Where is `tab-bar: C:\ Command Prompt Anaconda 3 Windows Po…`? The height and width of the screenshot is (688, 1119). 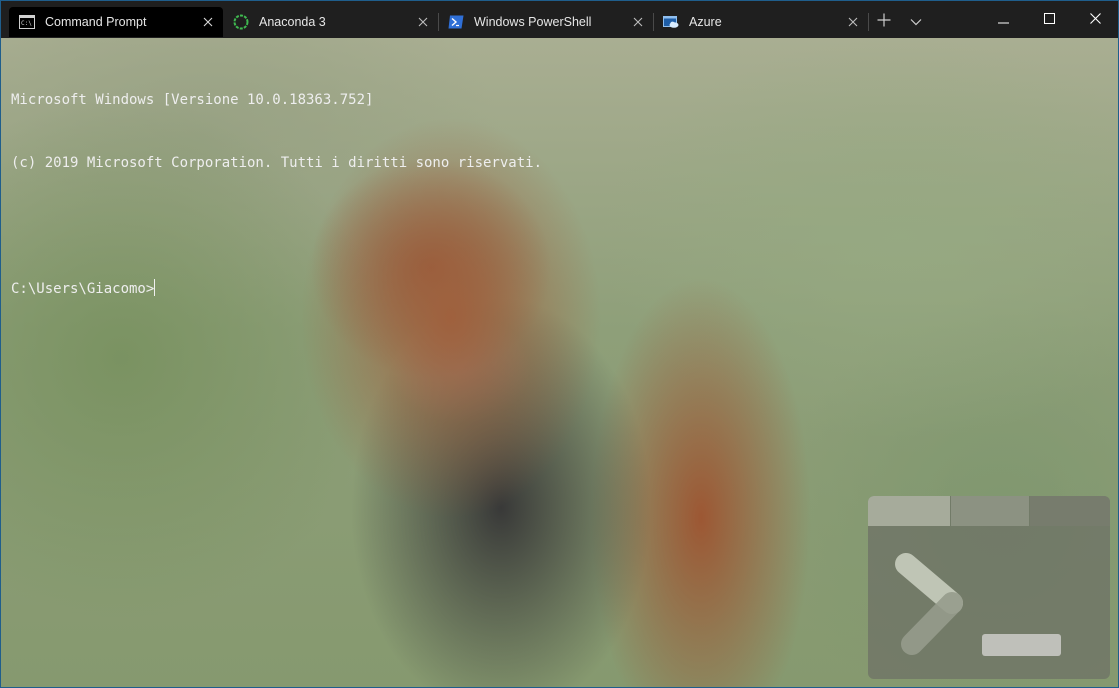 tab-bar: C:\ Command Prompt Anaconda 3 Windows Po… is located at coordinates (559, 19).